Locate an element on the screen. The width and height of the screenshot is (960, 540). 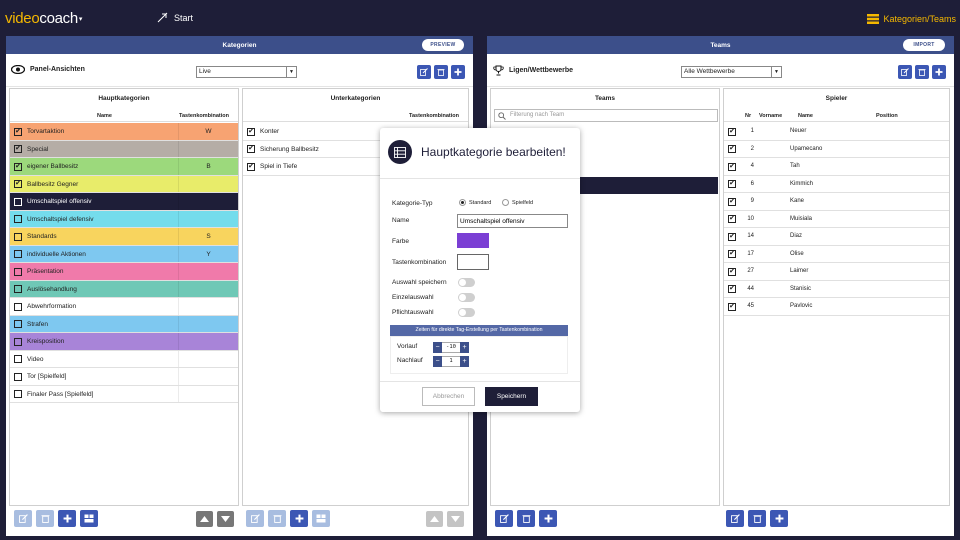
add-unter-button is located at coordinates (299, 518).